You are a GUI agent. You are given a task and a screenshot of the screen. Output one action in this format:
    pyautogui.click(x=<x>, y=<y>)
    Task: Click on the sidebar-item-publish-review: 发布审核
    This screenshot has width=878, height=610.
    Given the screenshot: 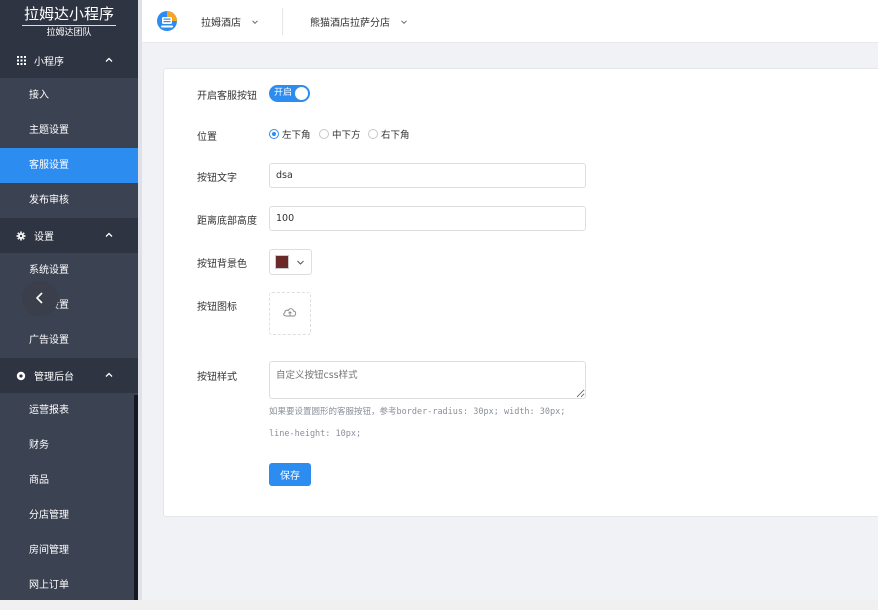 What is the action you would take?
    pyautogui.click(x=69, y=200)
    